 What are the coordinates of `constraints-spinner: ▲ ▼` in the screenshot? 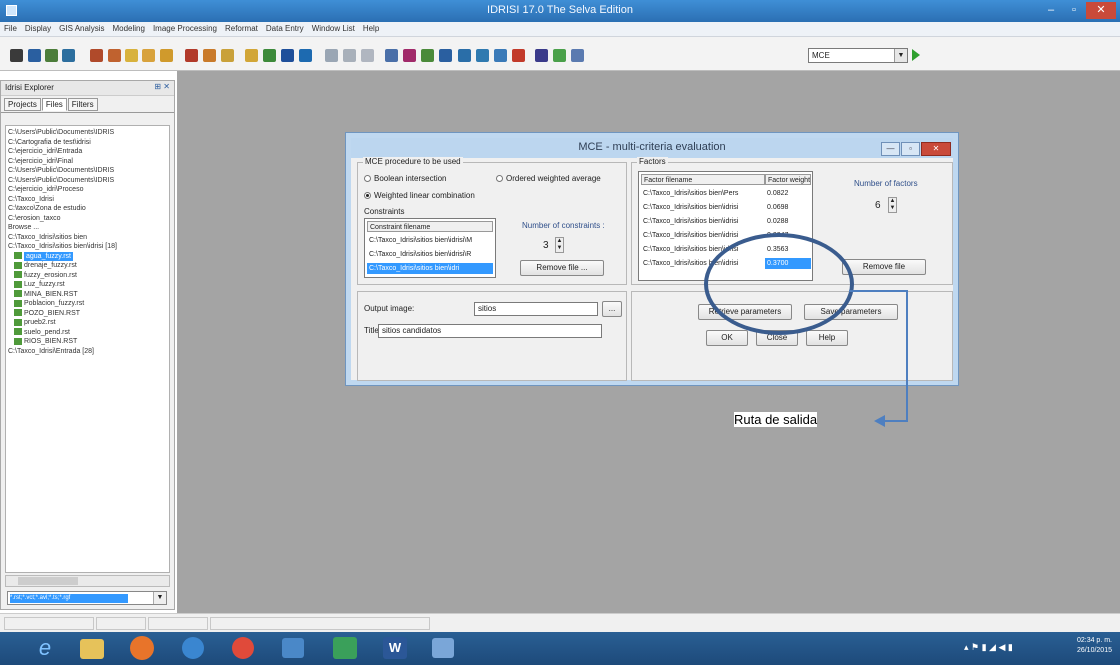 It's located at (559, 245).